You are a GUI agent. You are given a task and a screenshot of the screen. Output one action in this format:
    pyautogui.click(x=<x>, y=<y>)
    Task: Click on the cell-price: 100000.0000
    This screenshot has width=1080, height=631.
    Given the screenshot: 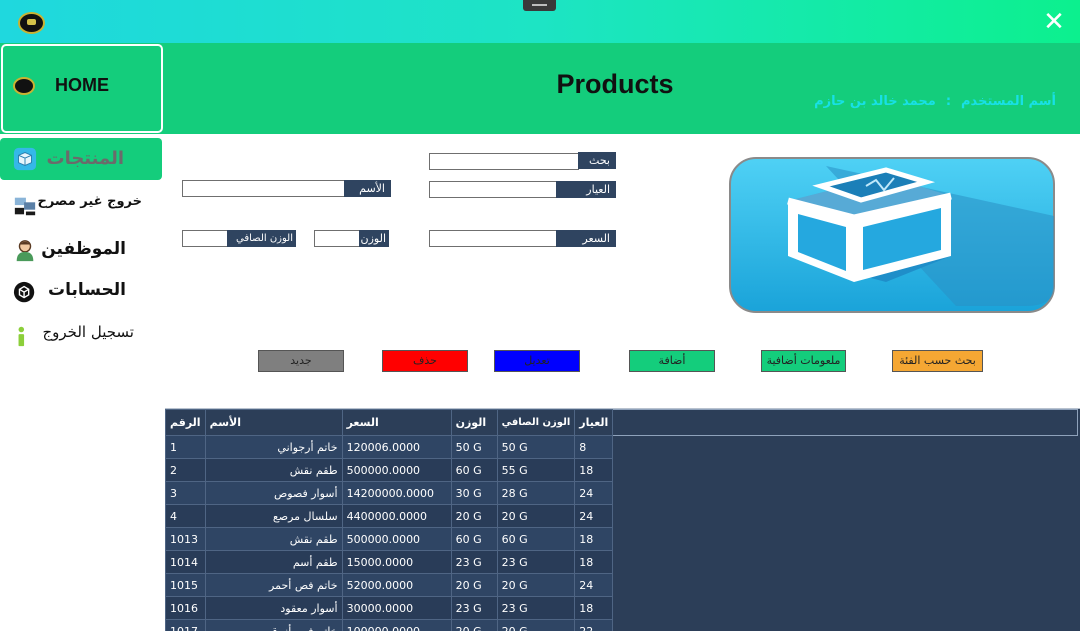 What is the action you would take?
    pyautogui.click(x=396, y=625)
    